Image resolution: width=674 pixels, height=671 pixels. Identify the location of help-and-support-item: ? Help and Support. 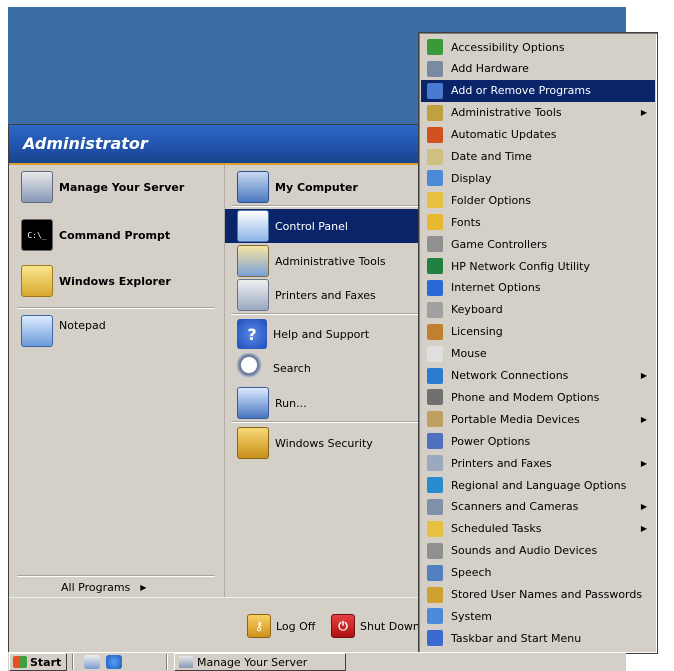
(303, 334).